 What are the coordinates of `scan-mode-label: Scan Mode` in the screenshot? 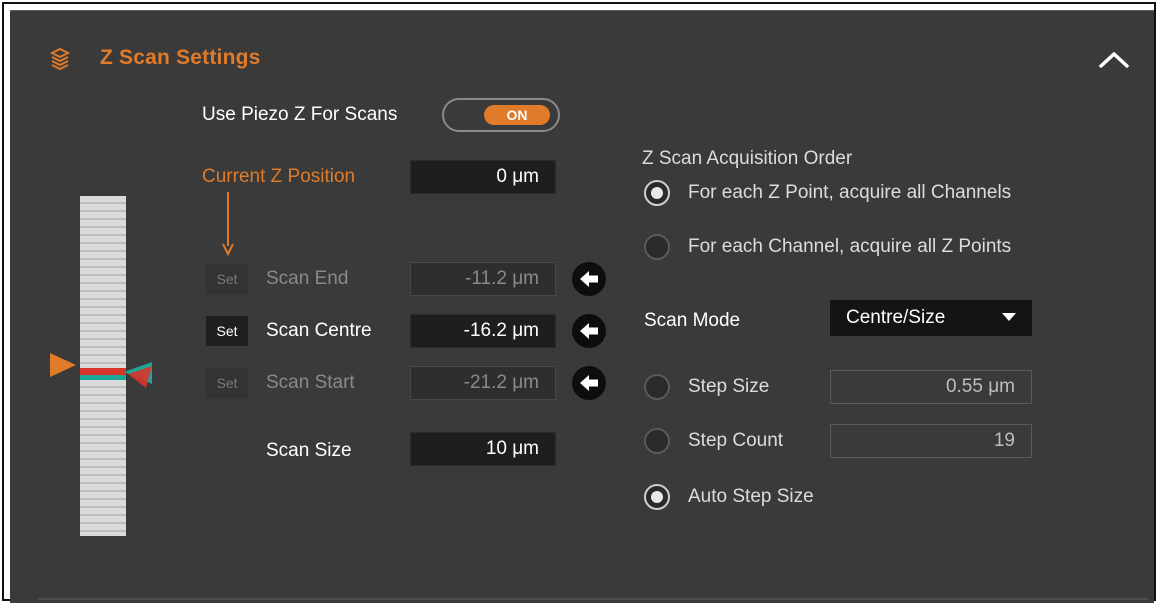 It's located at (692, 320).